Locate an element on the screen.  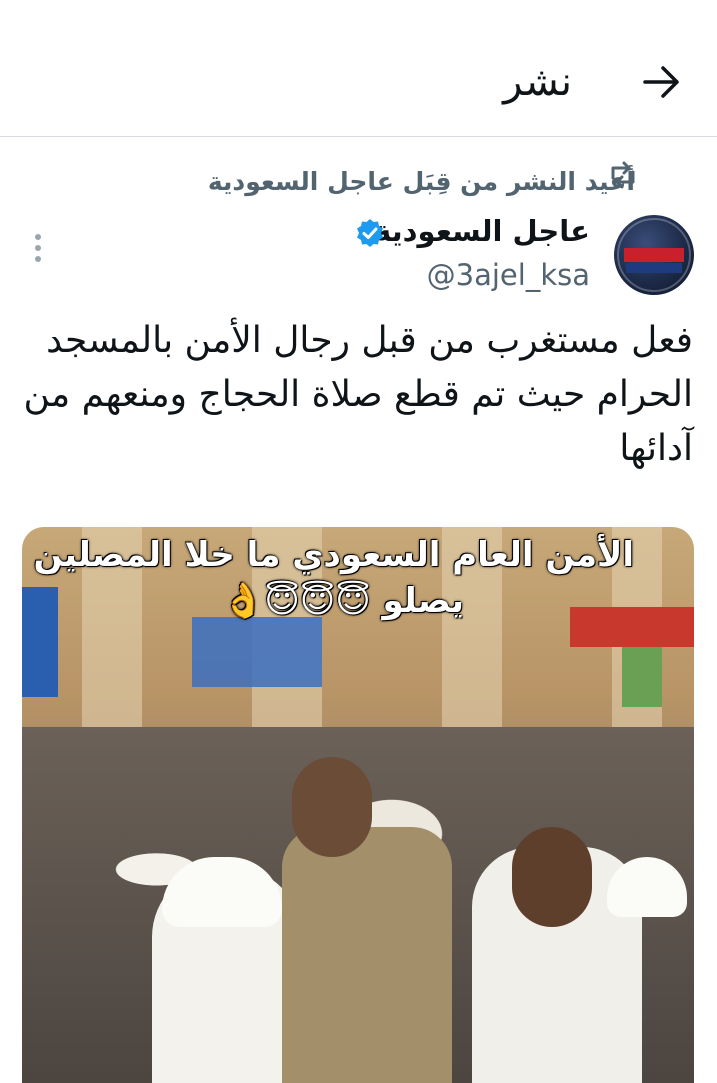
security-officer is located at coordinates (367, 955).